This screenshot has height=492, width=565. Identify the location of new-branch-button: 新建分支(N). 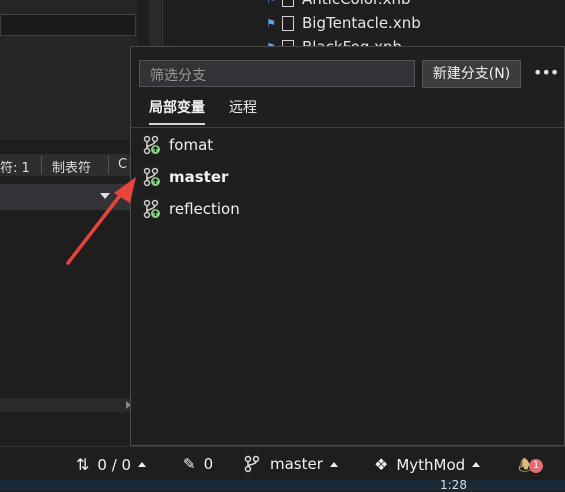
(471, 74).